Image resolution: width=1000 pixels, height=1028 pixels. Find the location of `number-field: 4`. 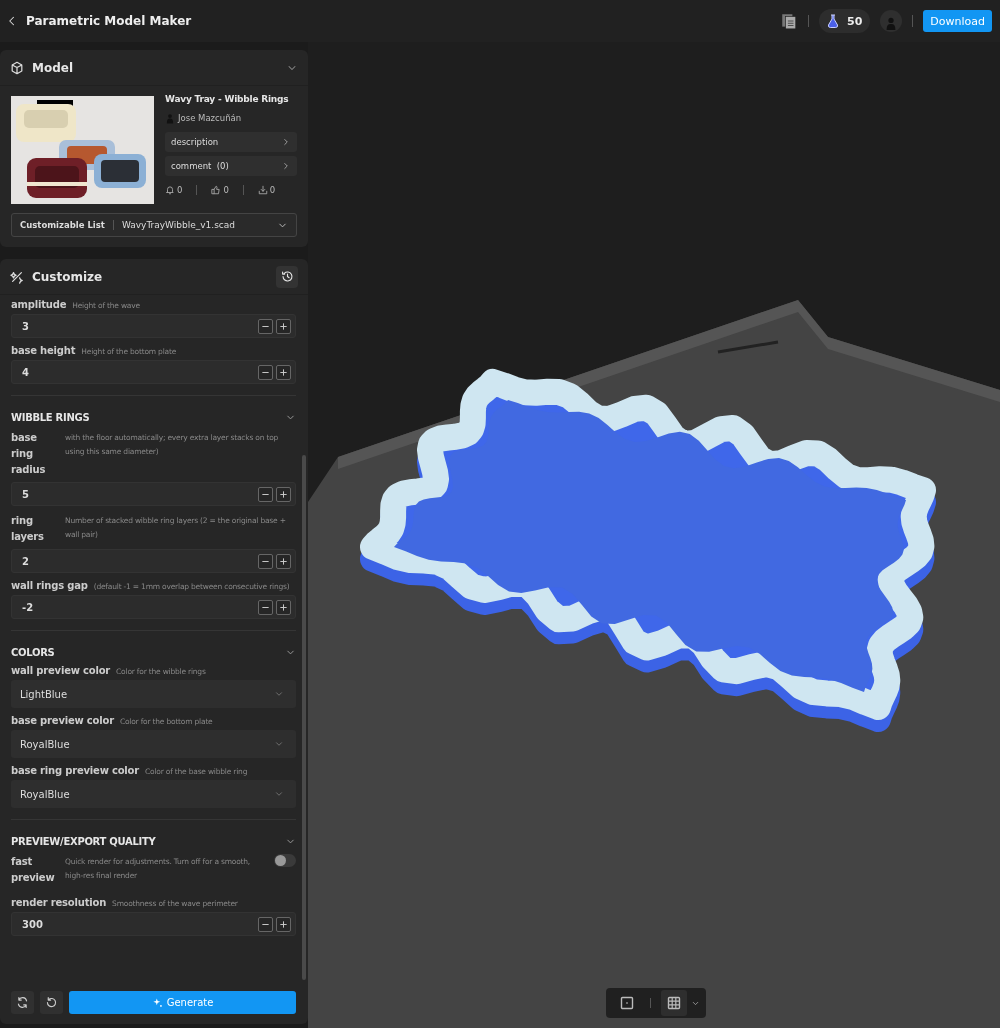

number-field: 4 is located at coordinates (153, 372).